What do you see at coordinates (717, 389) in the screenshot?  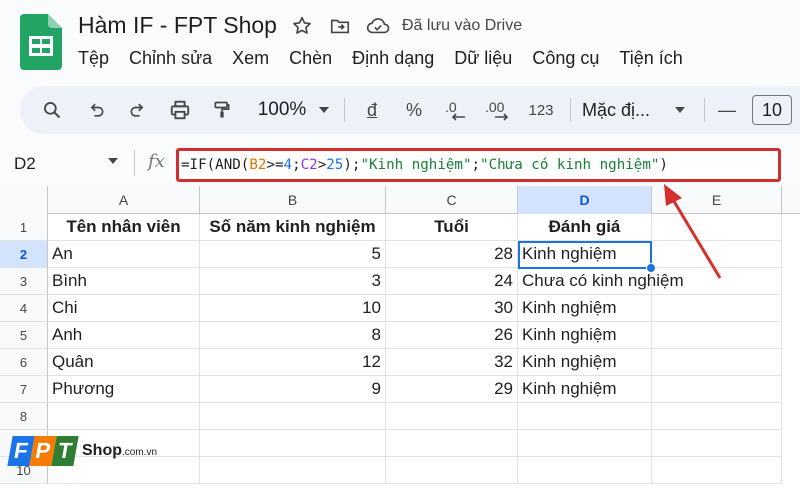 I see `cell-e7` at bounding box center [717, 389].